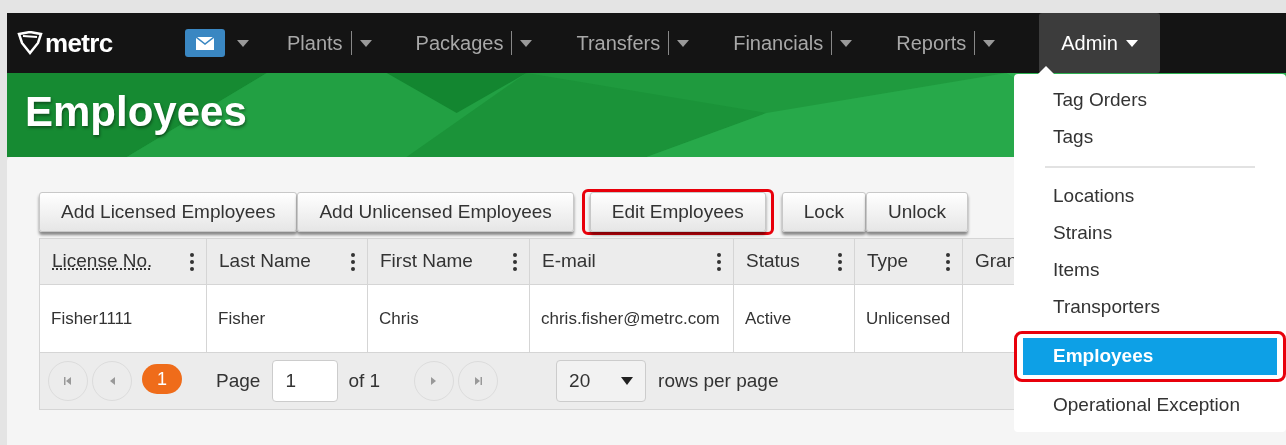  I want to click on menu-item: Strains, so click(1150, 233).